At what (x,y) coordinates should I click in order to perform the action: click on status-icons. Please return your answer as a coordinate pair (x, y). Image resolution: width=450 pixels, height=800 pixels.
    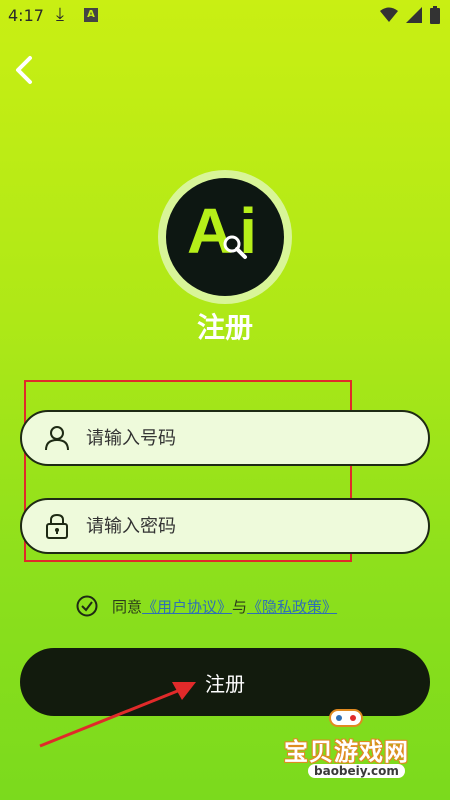
    Looking at the image, I should click on (410, 15).